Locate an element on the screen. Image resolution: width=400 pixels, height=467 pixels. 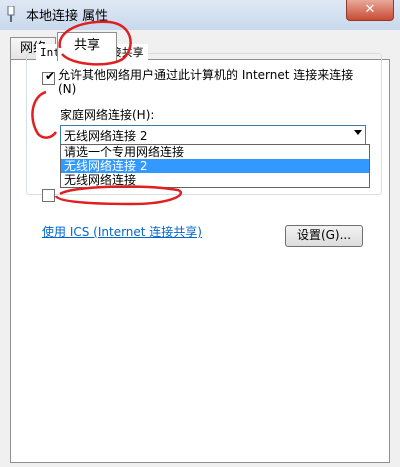
tab-sharing: 共享 is located at coordinates (87, 46).